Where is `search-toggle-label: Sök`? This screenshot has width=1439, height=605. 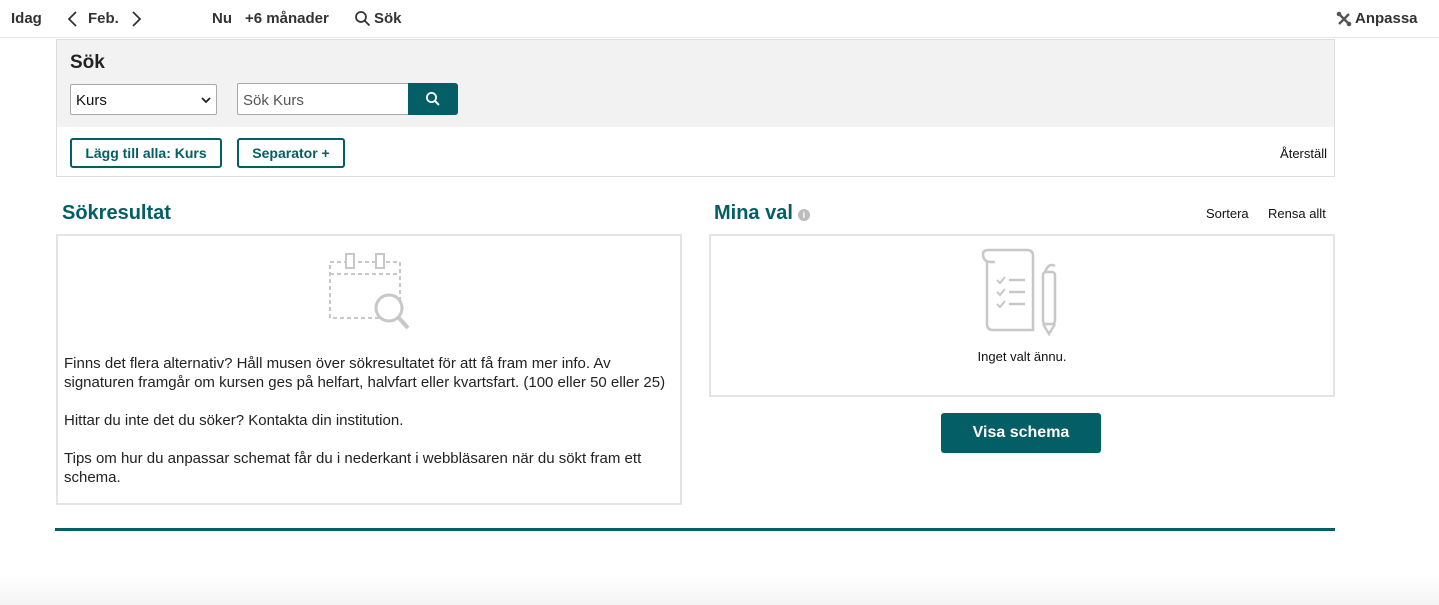
search-toggle-label: Sök is located at coordinates (388, 18).